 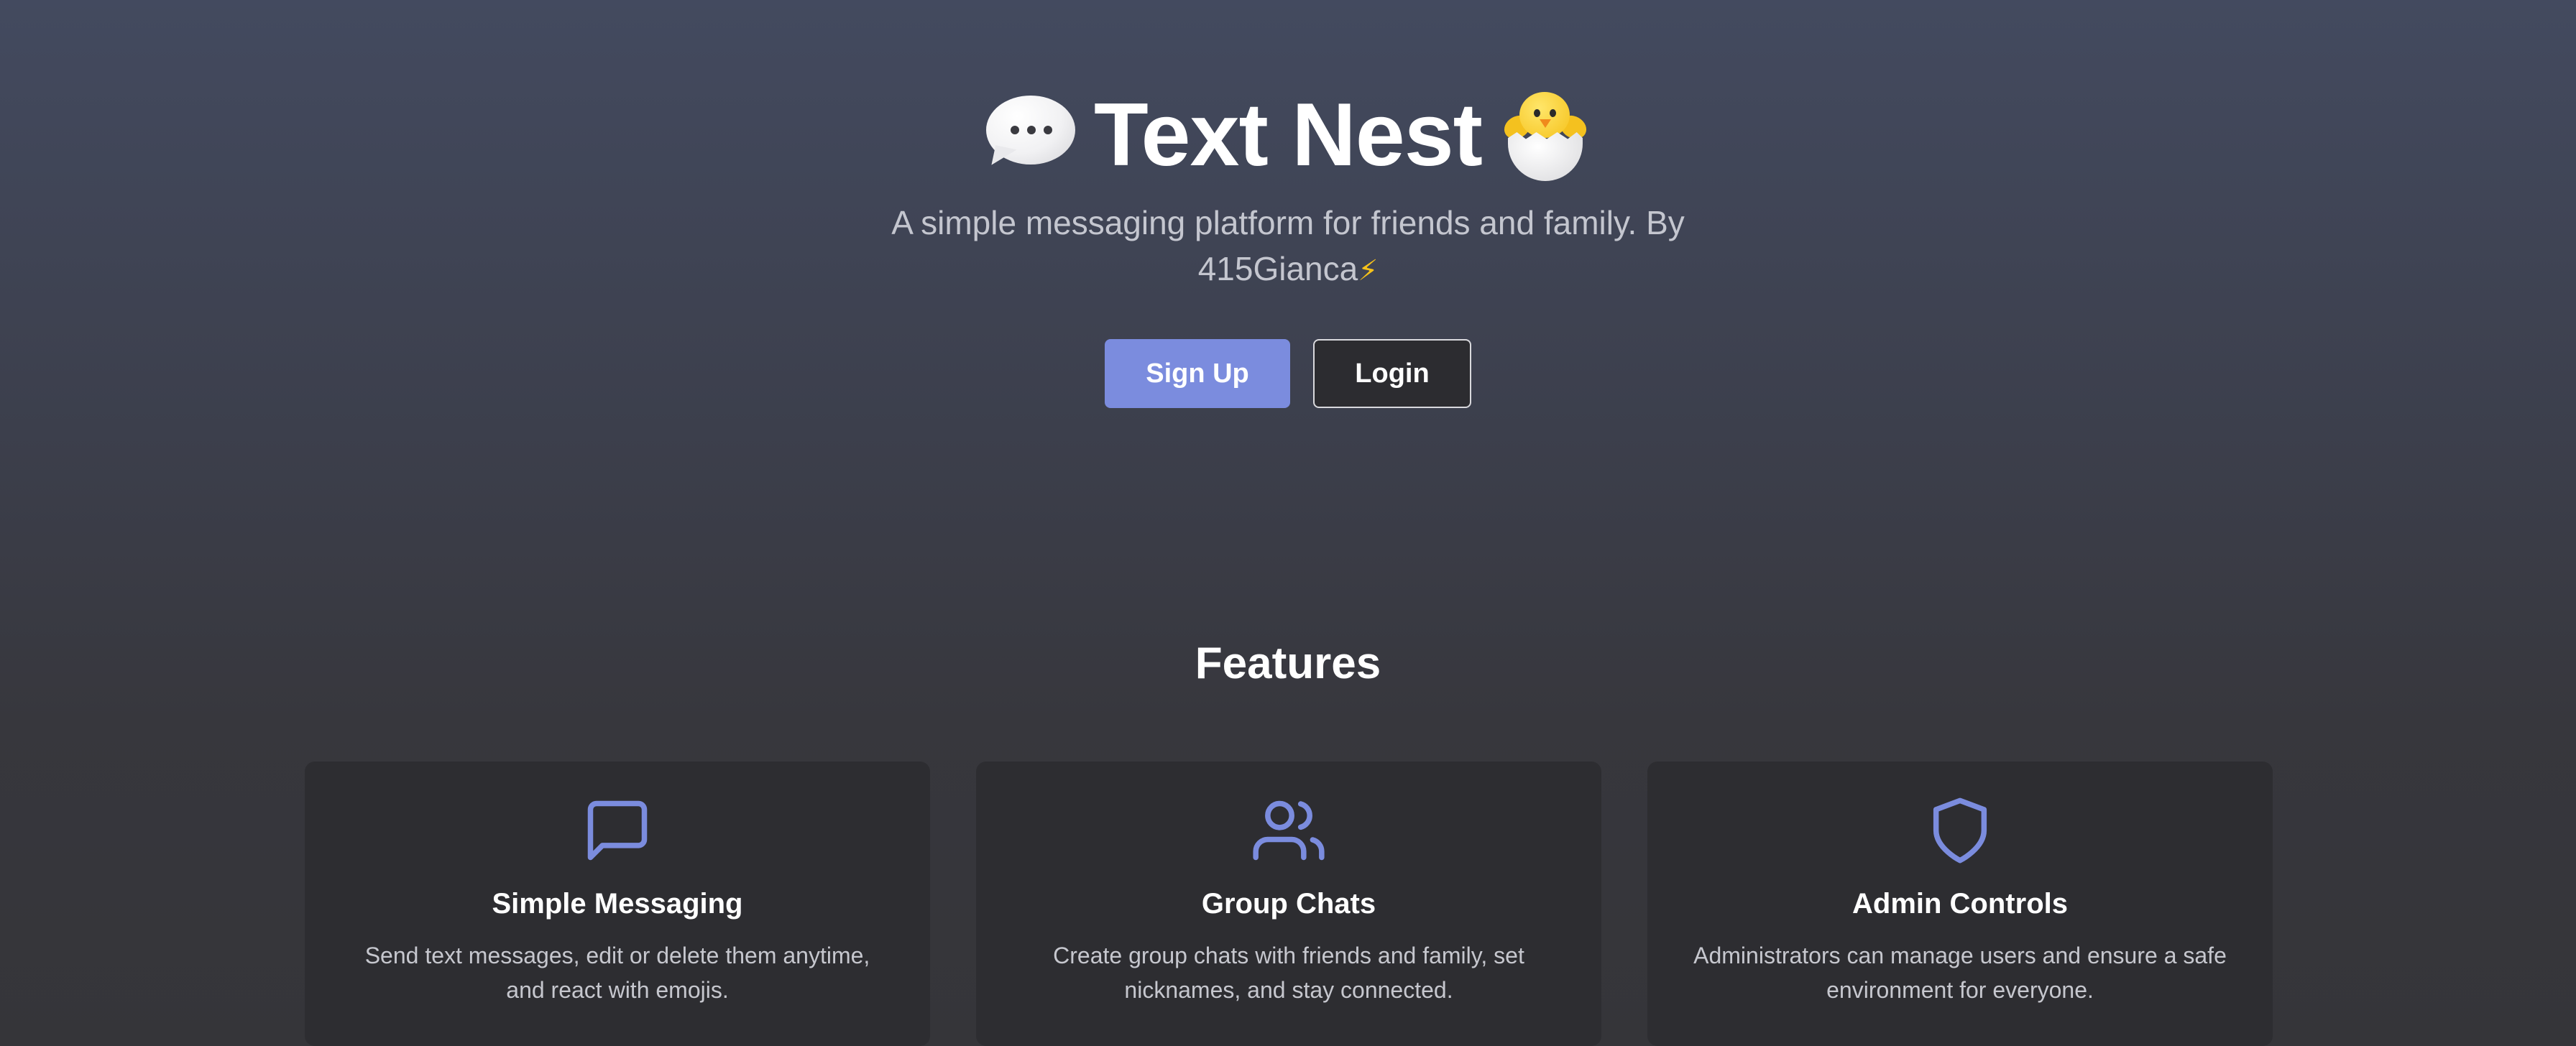 What do you see at coordinates (1545, 136) in the screenshot?
I see `hatching-chick-icon` at bounding box center [1545, 136].